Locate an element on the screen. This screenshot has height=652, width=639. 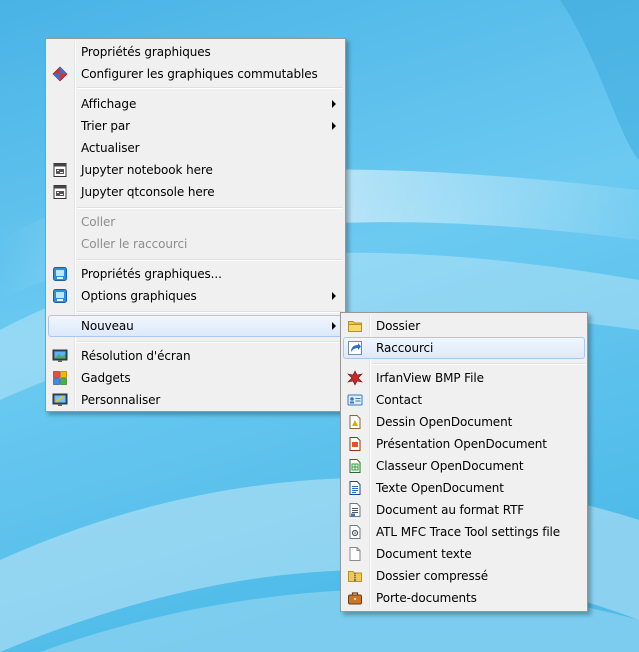
contact-icon is located at coordinates (355, 400).